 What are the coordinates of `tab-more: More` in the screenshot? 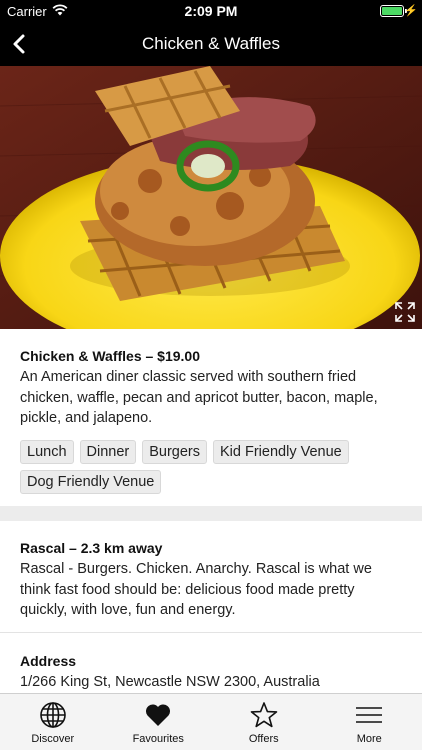 It's located at (369, 722).